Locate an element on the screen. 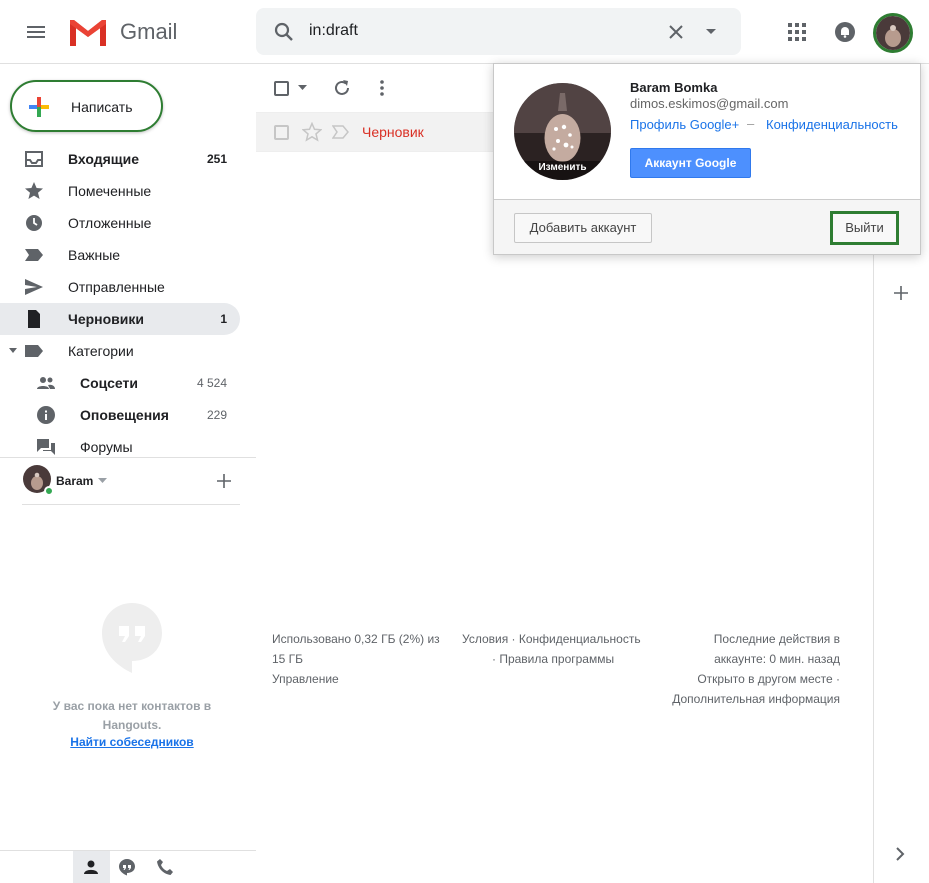 The height and width of the screenshot is (883, 929). phone-icon is located at coordinates (165, 867).